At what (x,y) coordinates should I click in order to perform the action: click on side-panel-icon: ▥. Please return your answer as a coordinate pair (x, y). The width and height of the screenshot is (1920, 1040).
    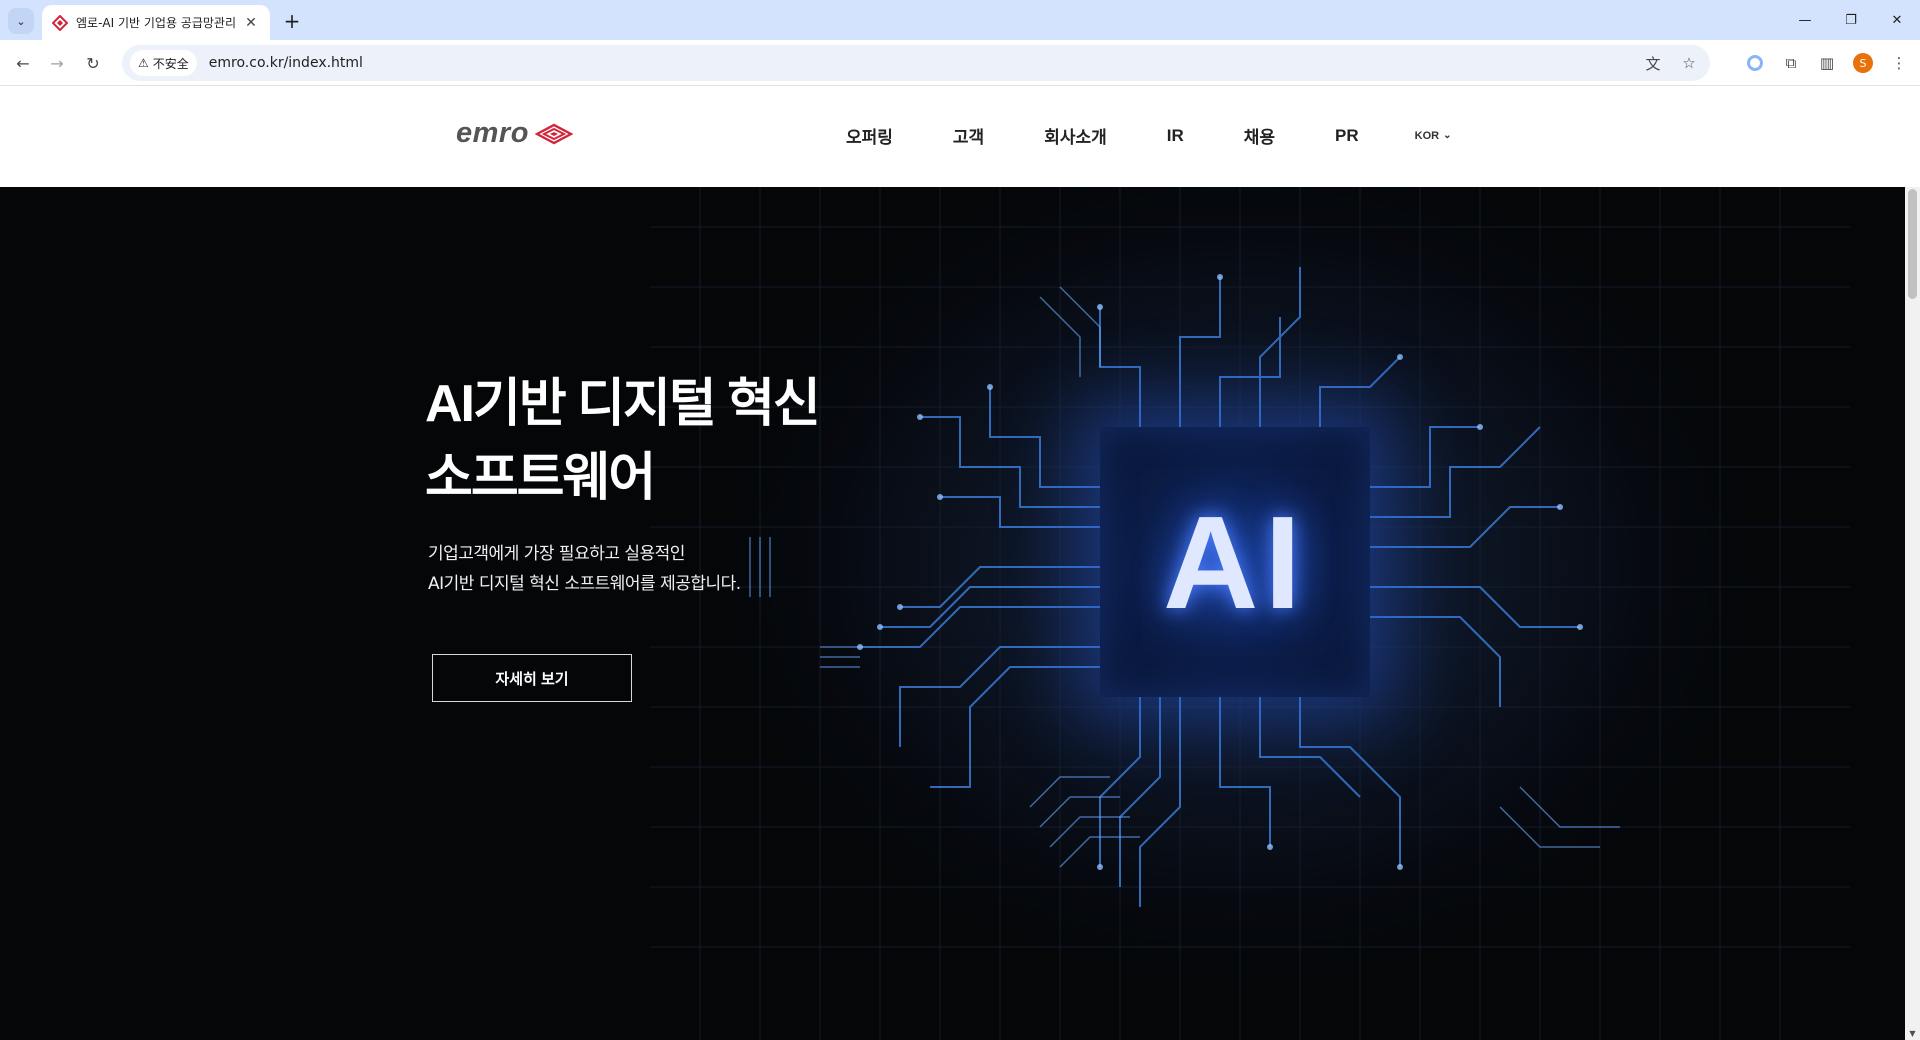
    Looking at the image, I should click on (1827, 63).